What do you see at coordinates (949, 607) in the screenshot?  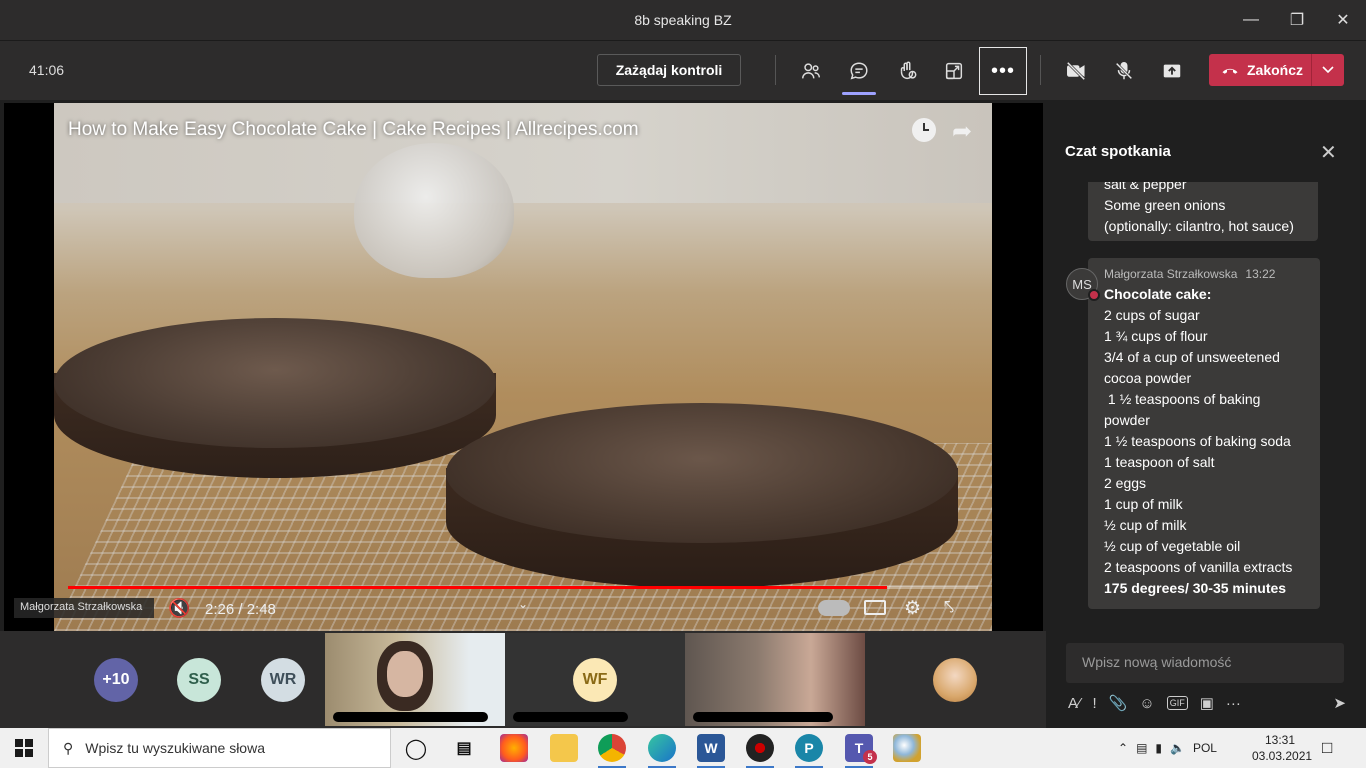 I see `exit-fullscreen-icon: ⤣` at bounding box center [949, 607].